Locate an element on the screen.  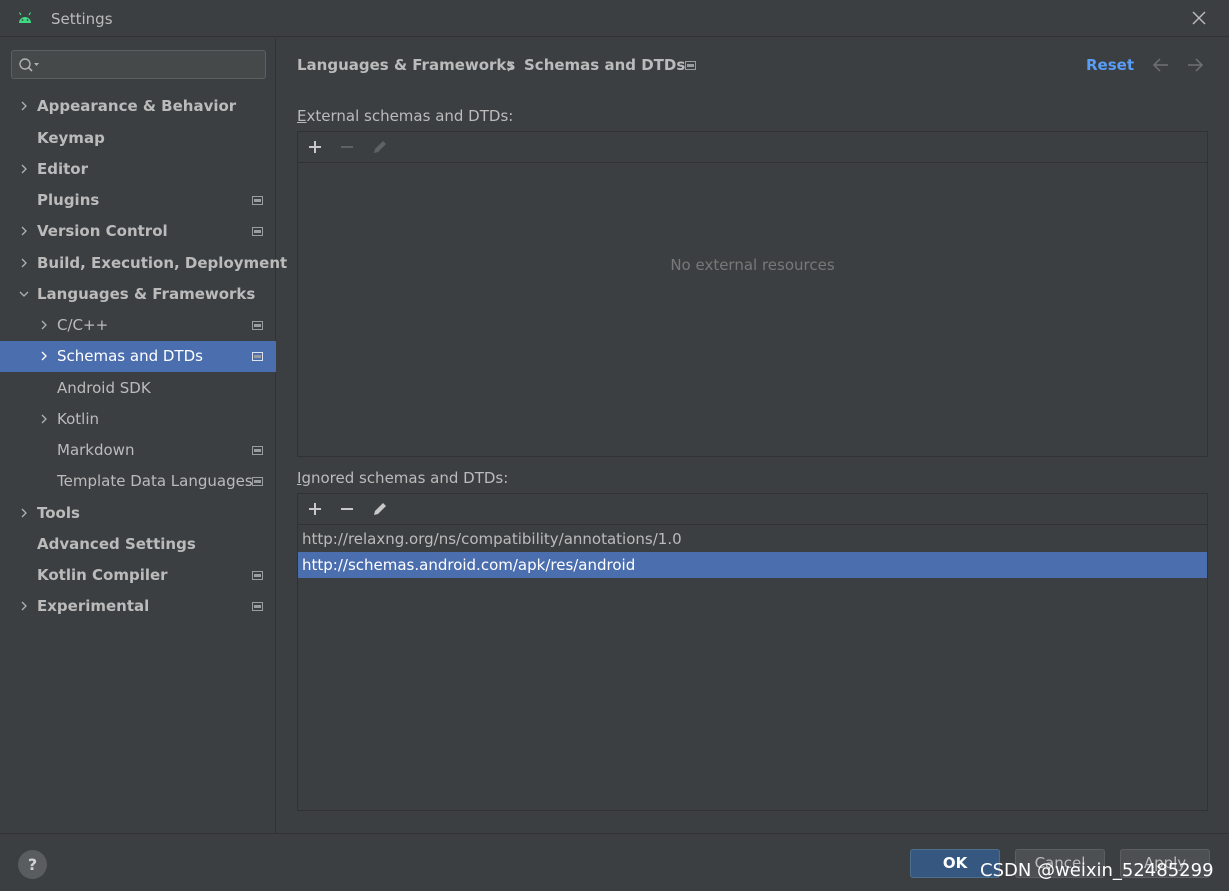
sidebar-item-markdown: Markdown is located at coordinates (138, 450).